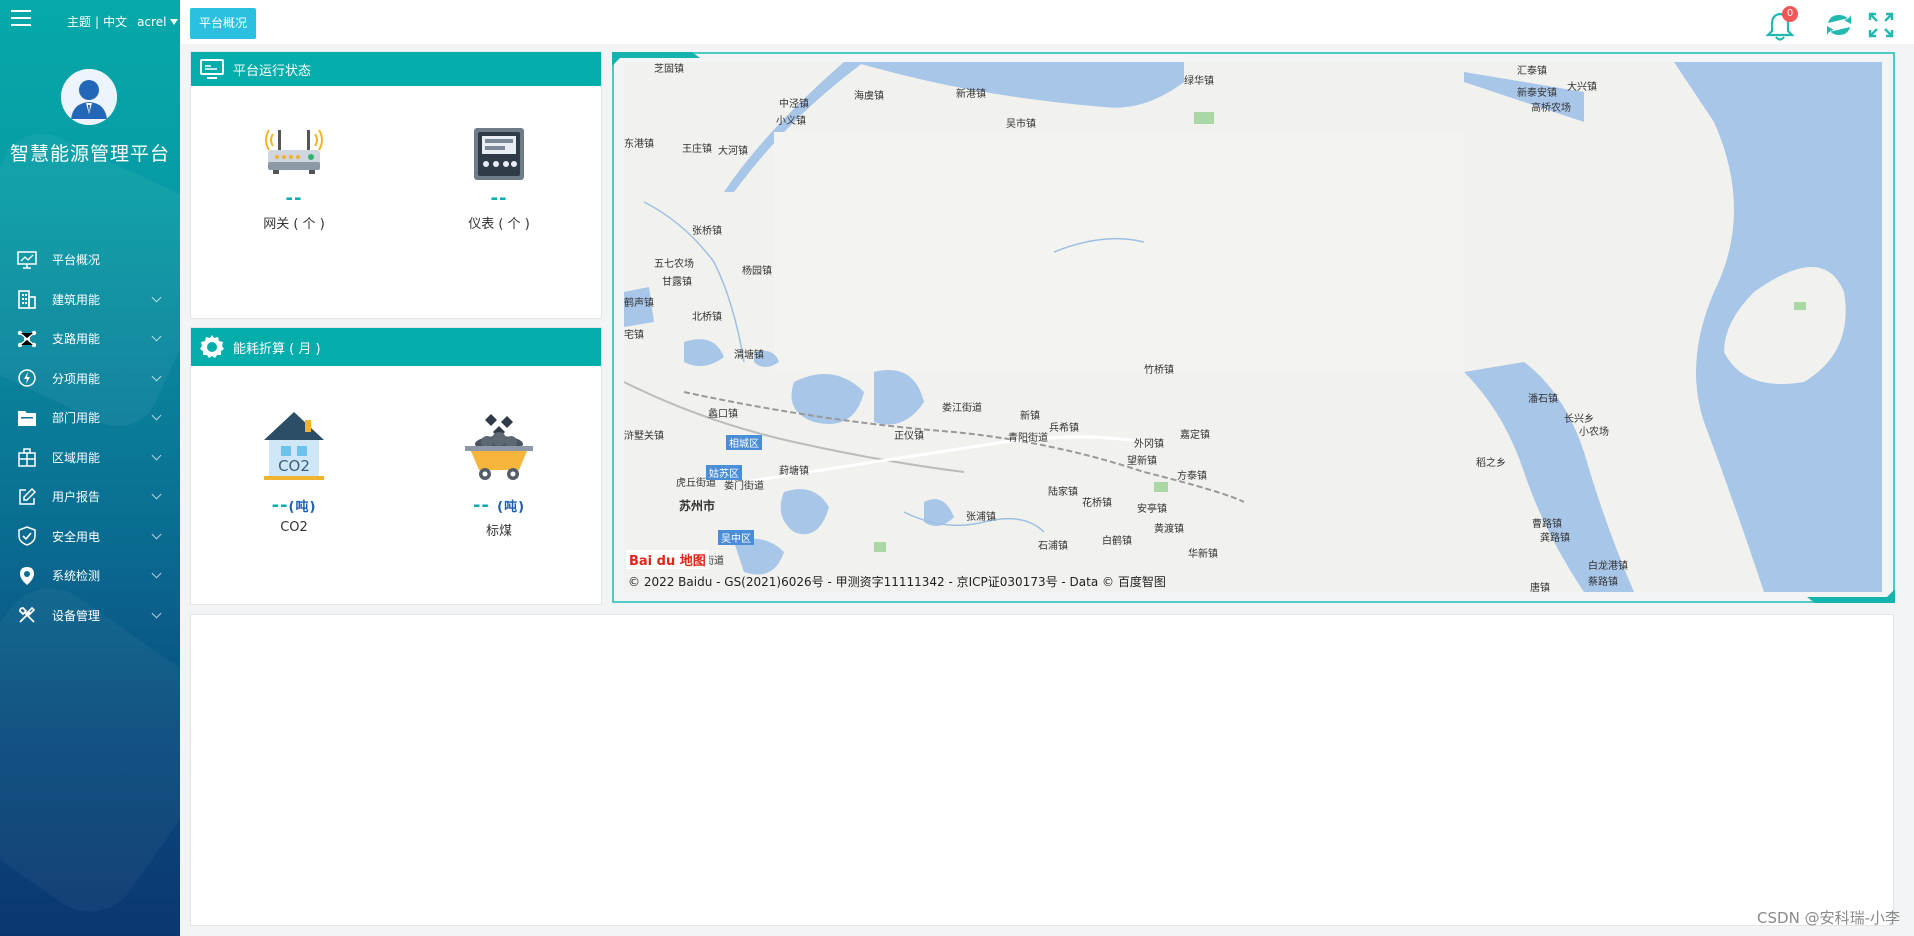 The height and width of the screenshot is (936, 1914). I want to click on map-place-label: 蠡口镇, so click(723, 414).